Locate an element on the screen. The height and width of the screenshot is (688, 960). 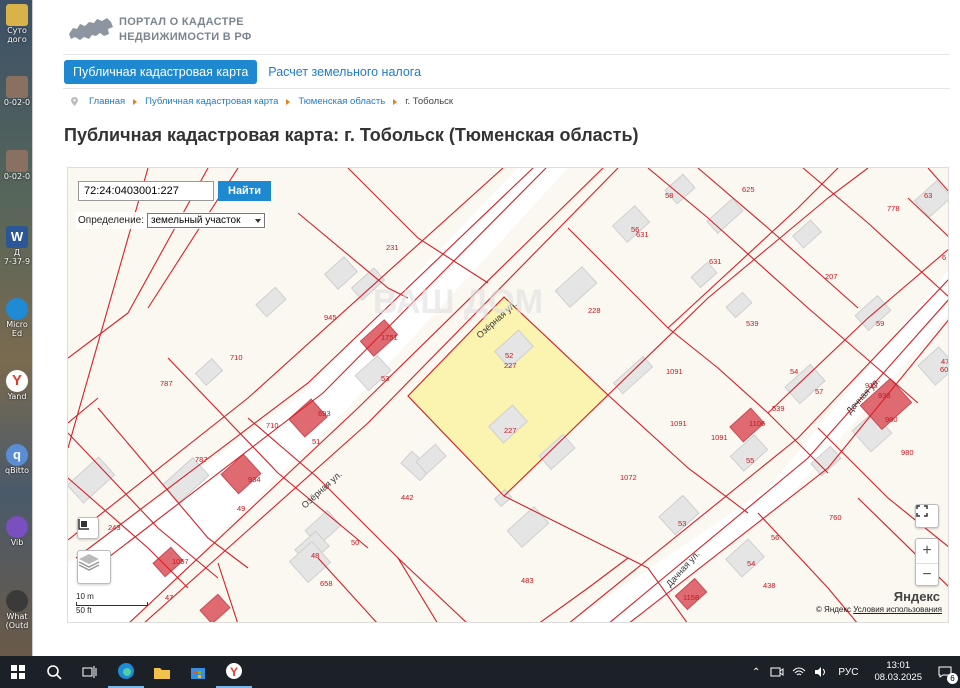
parcel-number: 778 is located at coordinates (893, 208).